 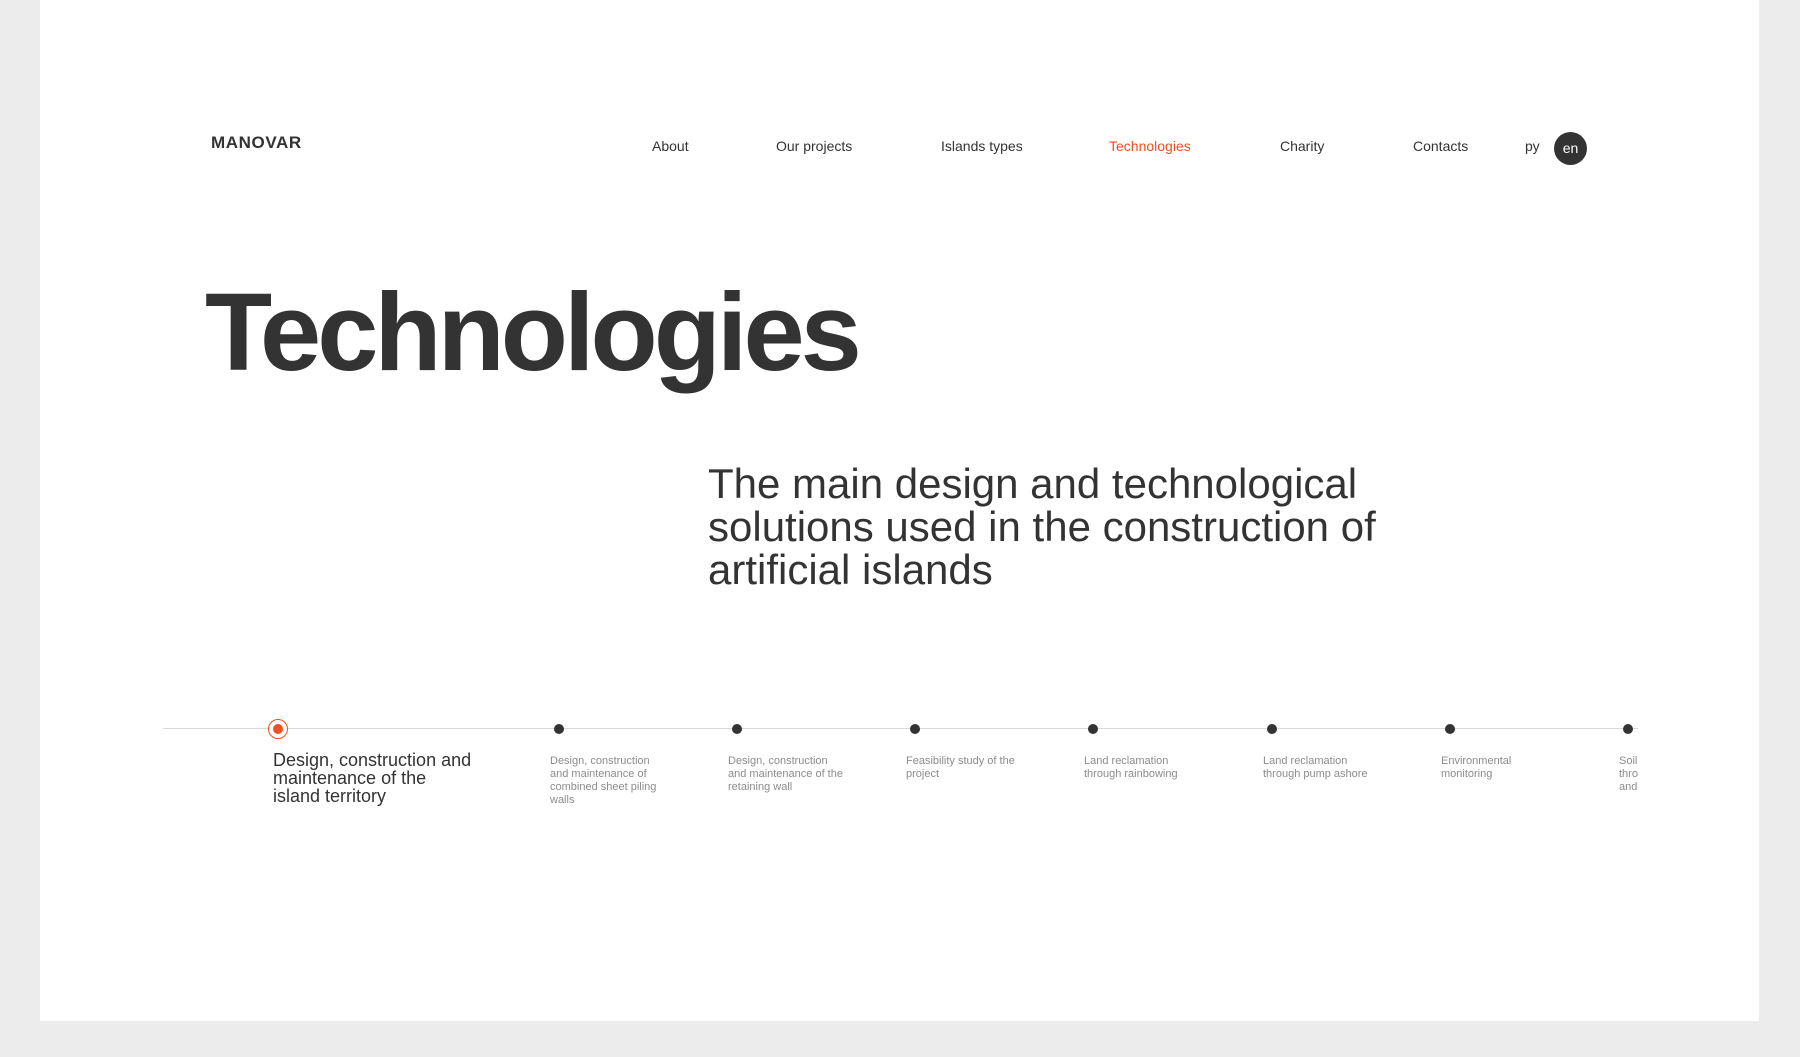 I want to click on nav-item-about: About, so click(x=670, y=146).